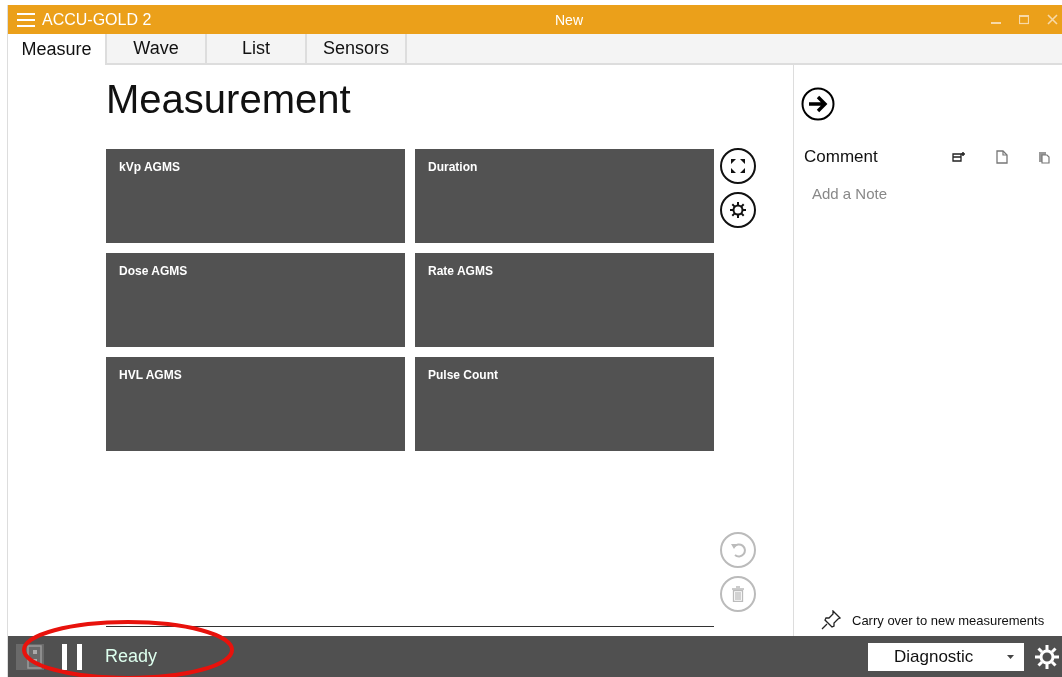 This screenshot has width=1062, height=677. Describe the element at coordinates (738, 594) in the screenshot. I see `trash-icon` at that location.